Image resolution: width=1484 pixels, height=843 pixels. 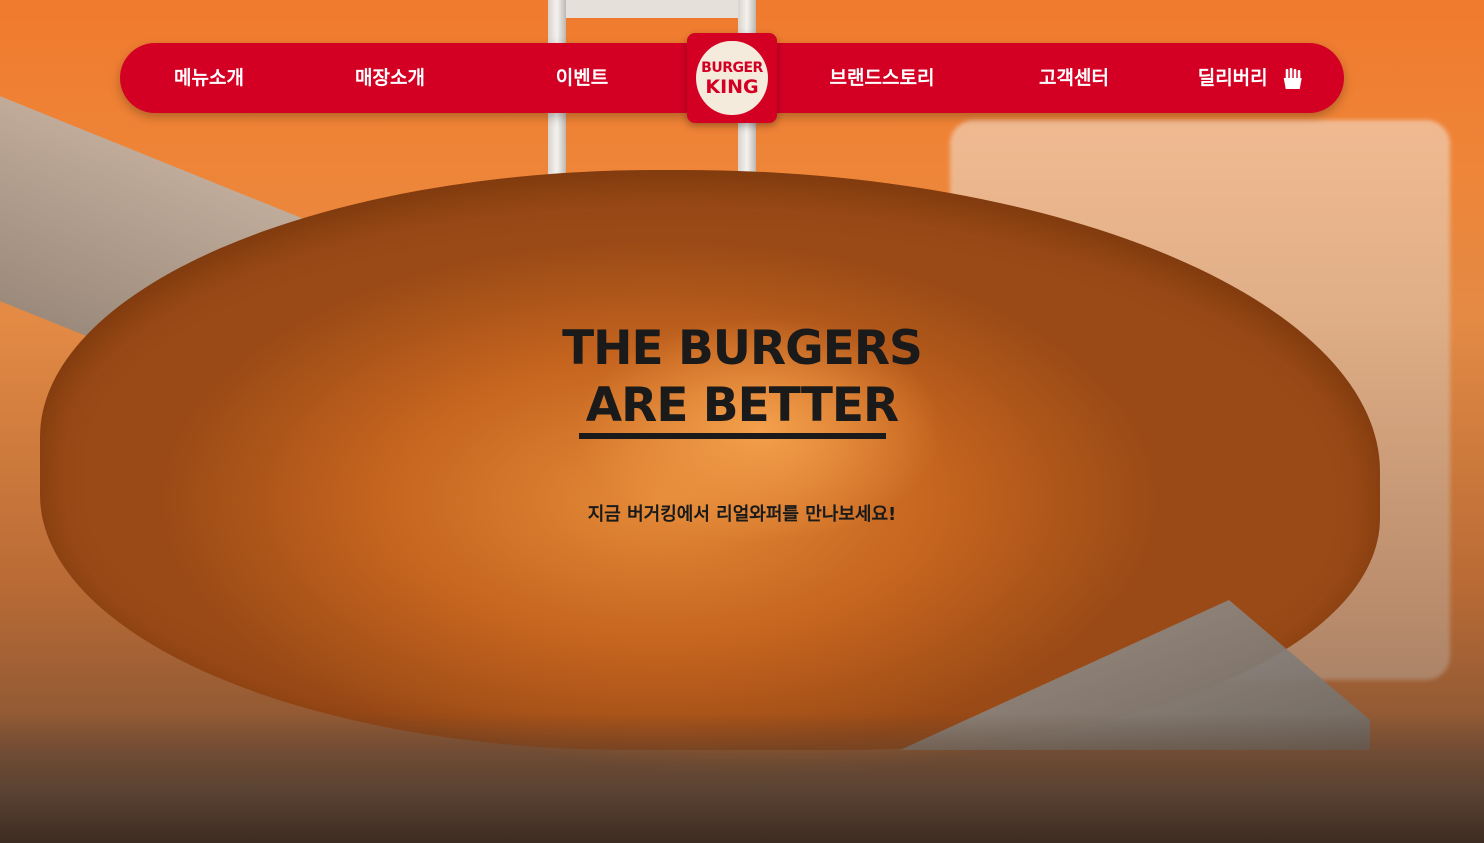 I want to click on logo-bun: BURGER KING, so click(x=732, y=78).